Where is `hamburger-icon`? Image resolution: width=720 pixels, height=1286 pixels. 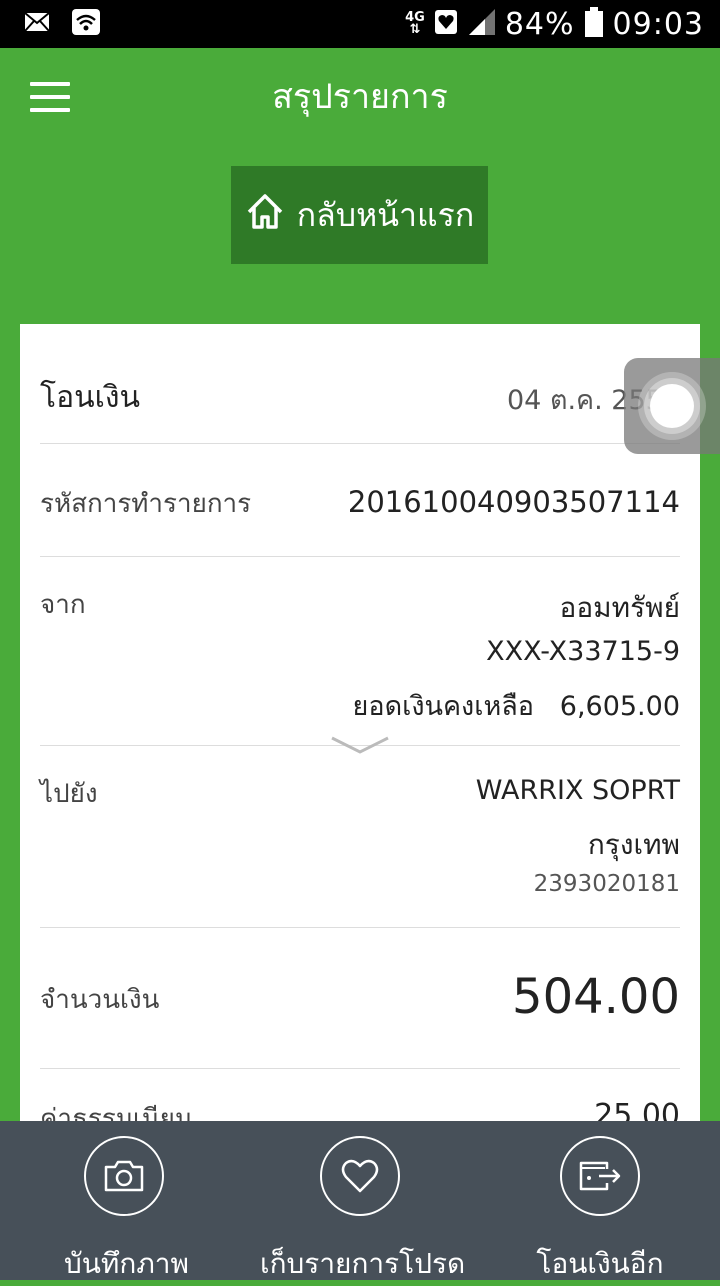
hamburger-icon is located at coordinates (50, 97).